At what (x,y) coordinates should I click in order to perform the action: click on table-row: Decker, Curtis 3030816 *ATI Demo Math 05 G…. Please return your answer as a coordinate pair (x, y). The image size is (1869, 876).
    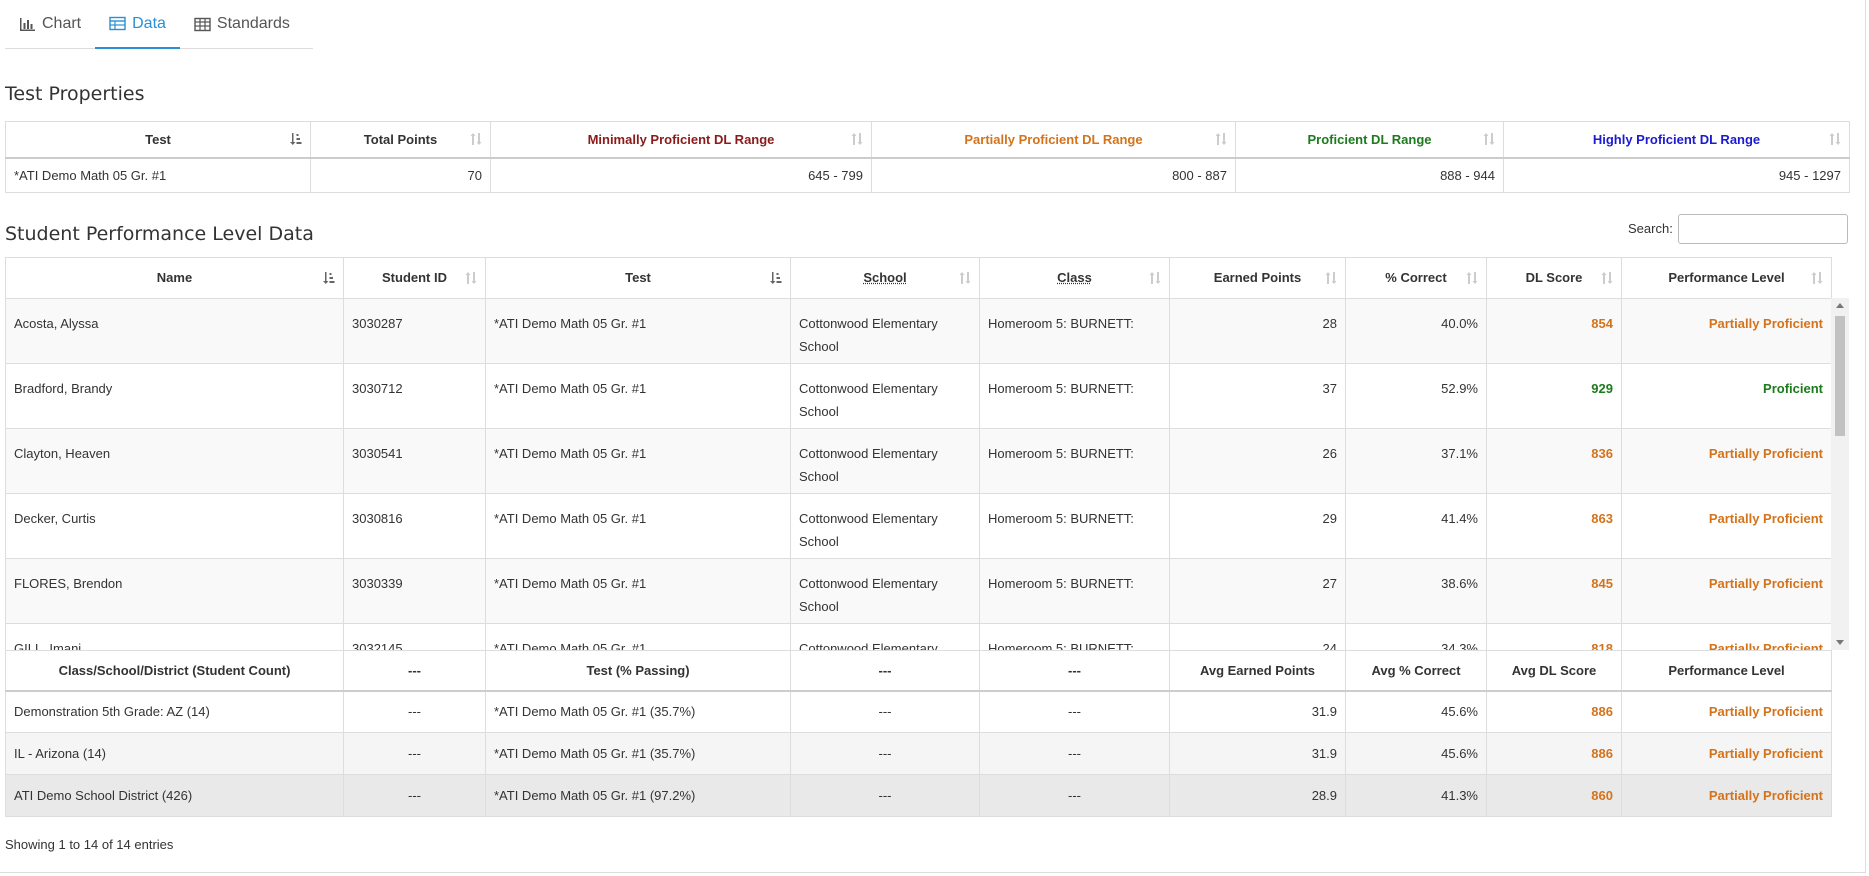
    Looking at the image, I should click on (918, 526).